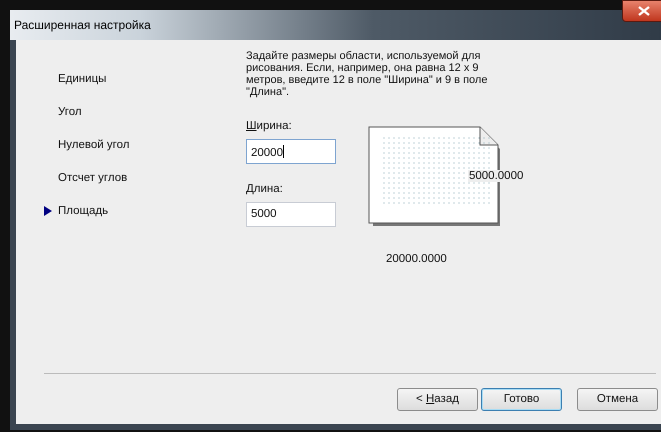 This screenshot has height=432, width=661. I want to click on dialog-button: Готово, so click(521, 399).